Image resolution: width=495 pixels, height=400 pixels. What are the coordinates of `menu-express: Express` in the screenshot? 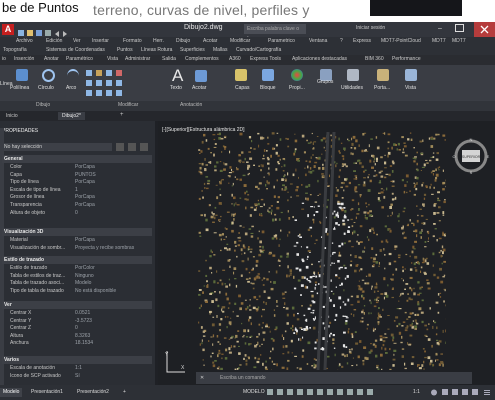 It's located at (362, 41).